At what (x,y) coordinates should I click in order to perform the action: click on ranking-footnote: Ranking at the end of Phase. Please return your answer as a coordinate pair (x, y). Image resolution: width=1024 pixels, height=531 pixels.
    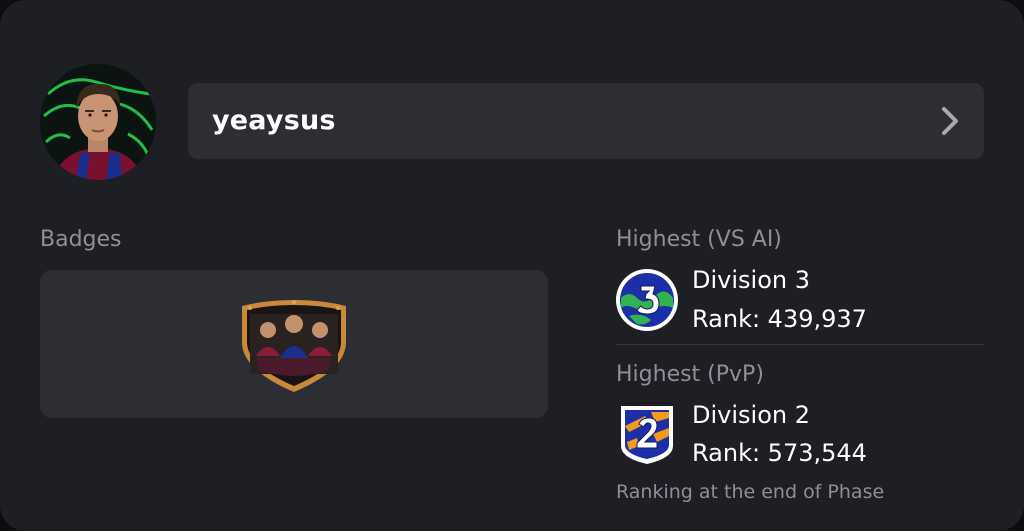
    Looking at the image, I should click on (750, 492).